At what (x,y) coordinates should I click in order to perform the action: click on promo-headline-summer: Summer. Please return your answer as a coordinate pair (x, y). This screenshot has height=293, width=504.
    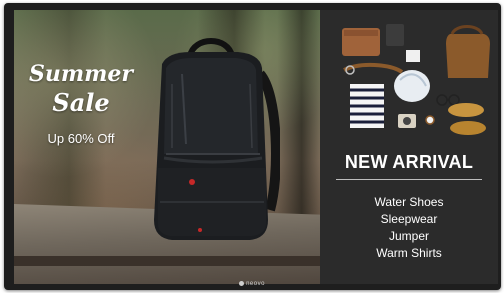
    Looking at the image, I should click on (81, 74).